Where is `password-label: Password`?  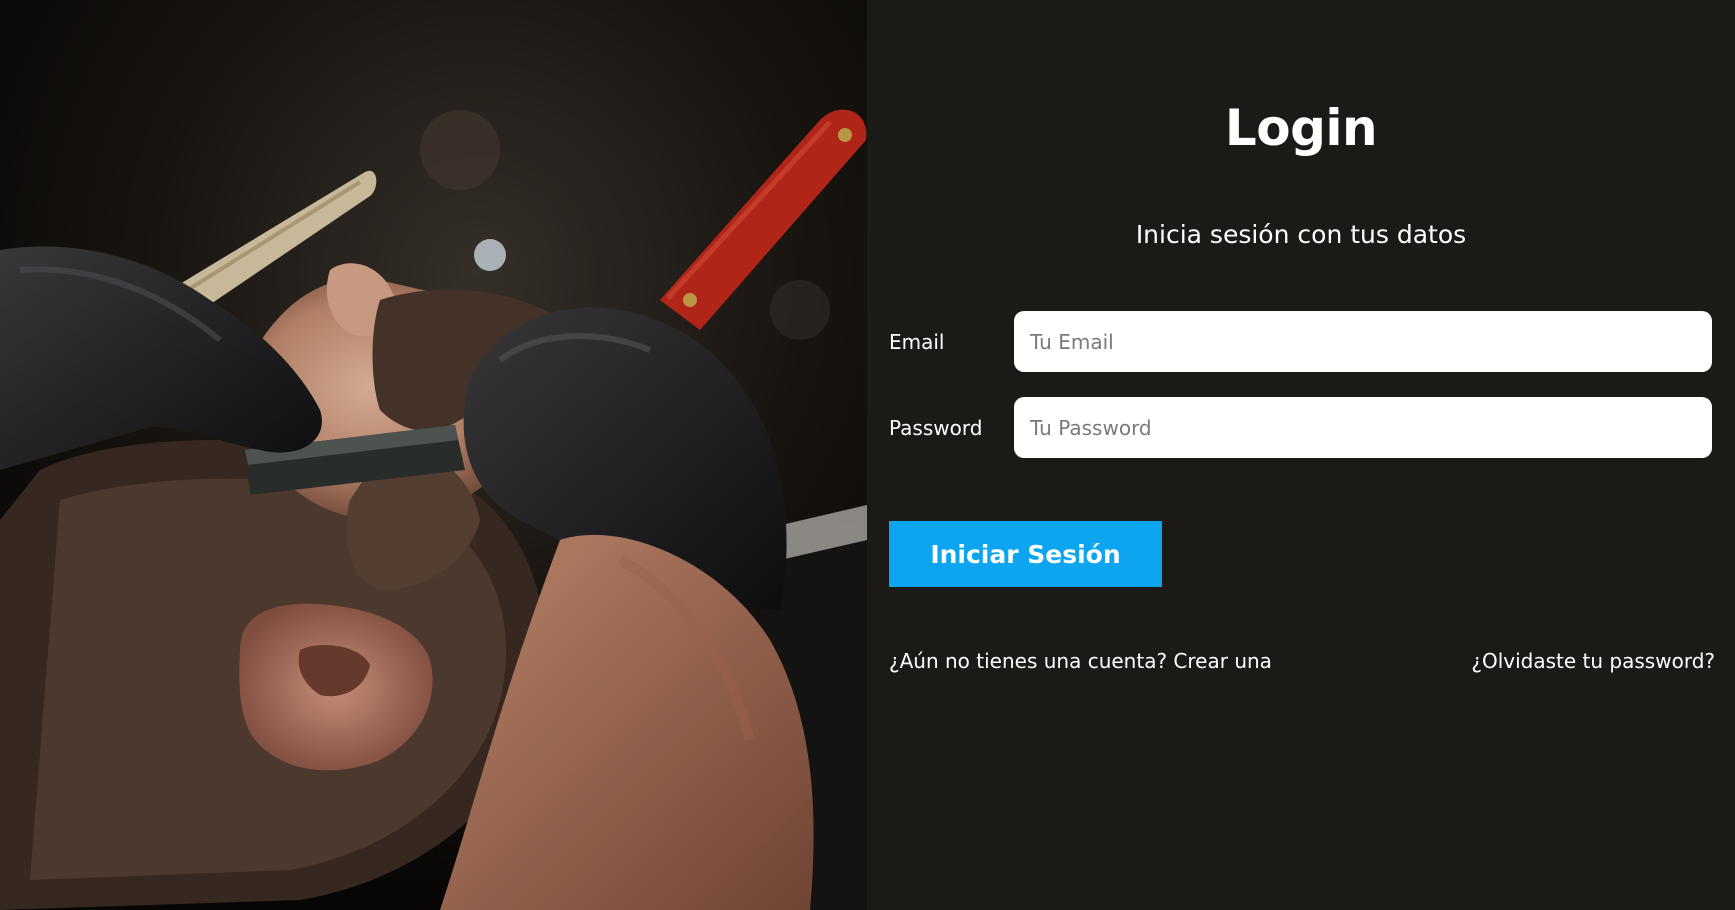 password-label: Password is located at coordinates (936, 428).